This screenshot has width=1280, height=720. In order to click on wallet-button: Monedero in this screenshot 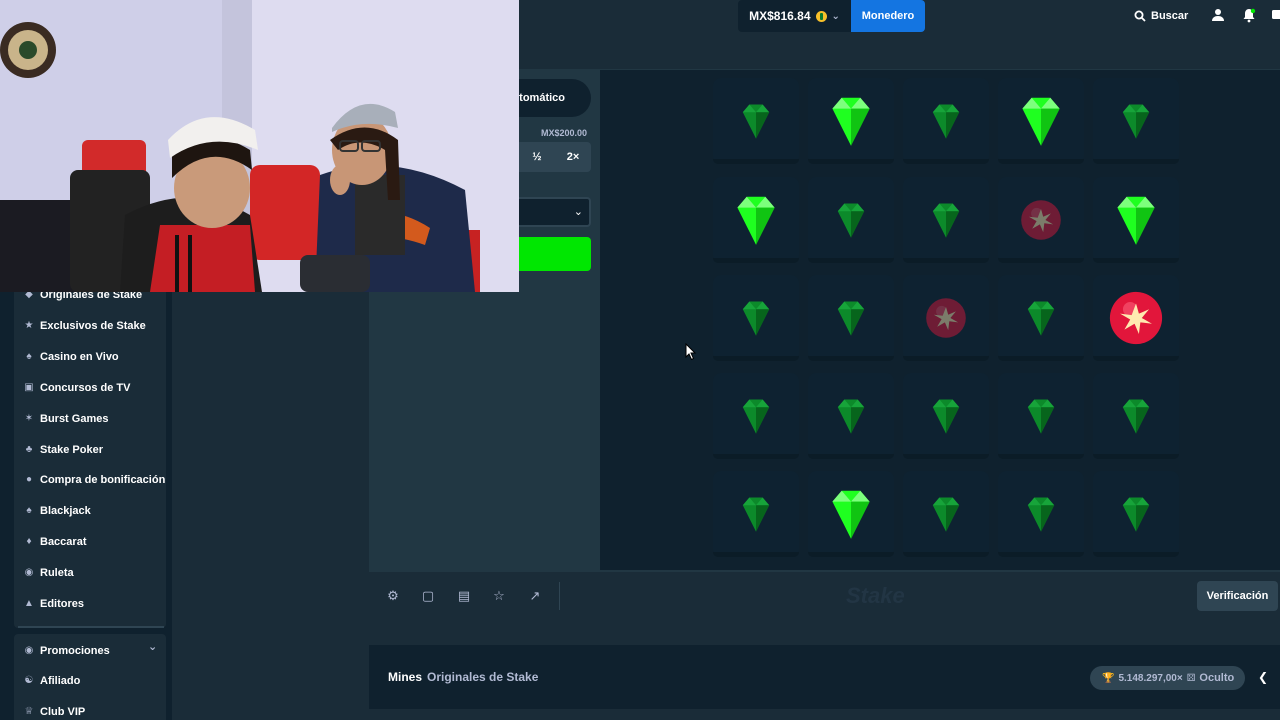, I will do `click(888, 16)`.